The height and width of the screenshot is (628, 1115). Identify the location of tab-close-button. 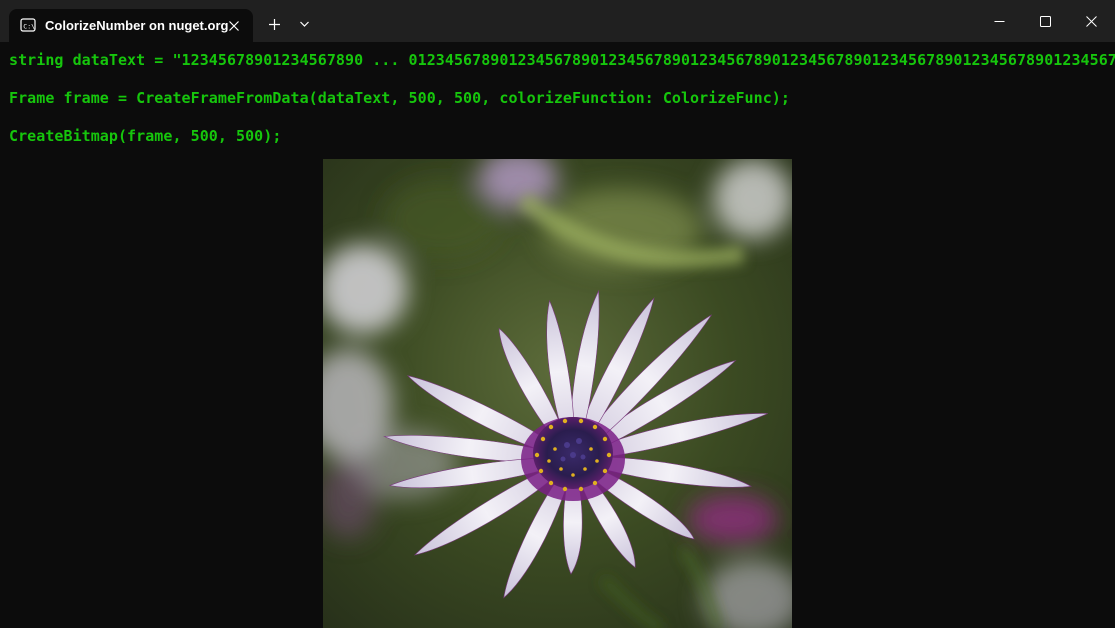
(234, 26).